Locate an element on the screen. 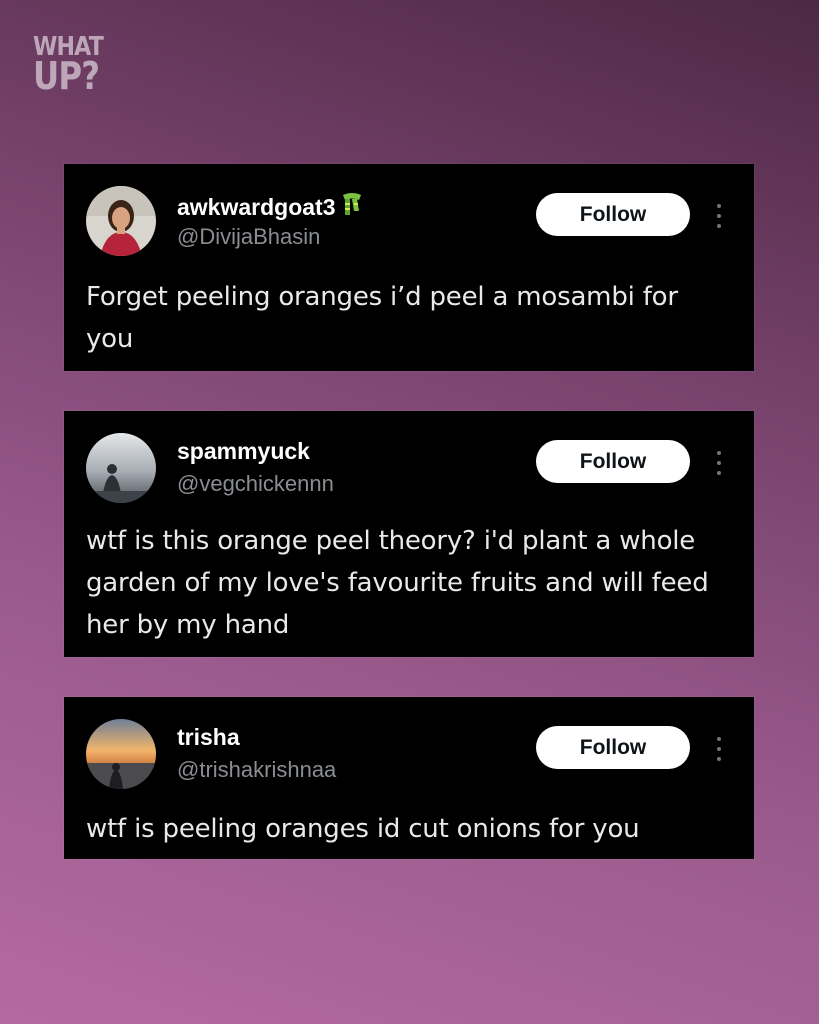 The image size is (819, 1024). user-handle: @DivijaBhasin is located at coordinates (248, 237).